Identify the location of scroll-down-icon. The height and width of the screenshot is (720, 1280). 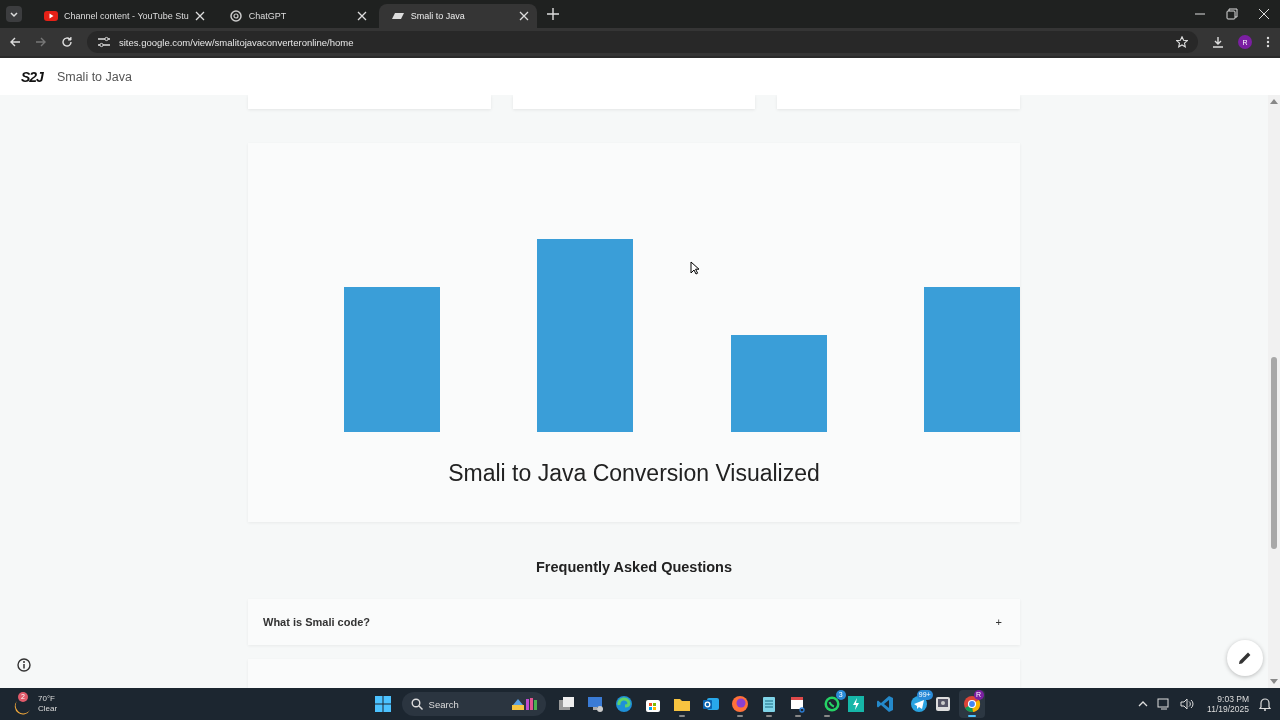
(1274, 682).